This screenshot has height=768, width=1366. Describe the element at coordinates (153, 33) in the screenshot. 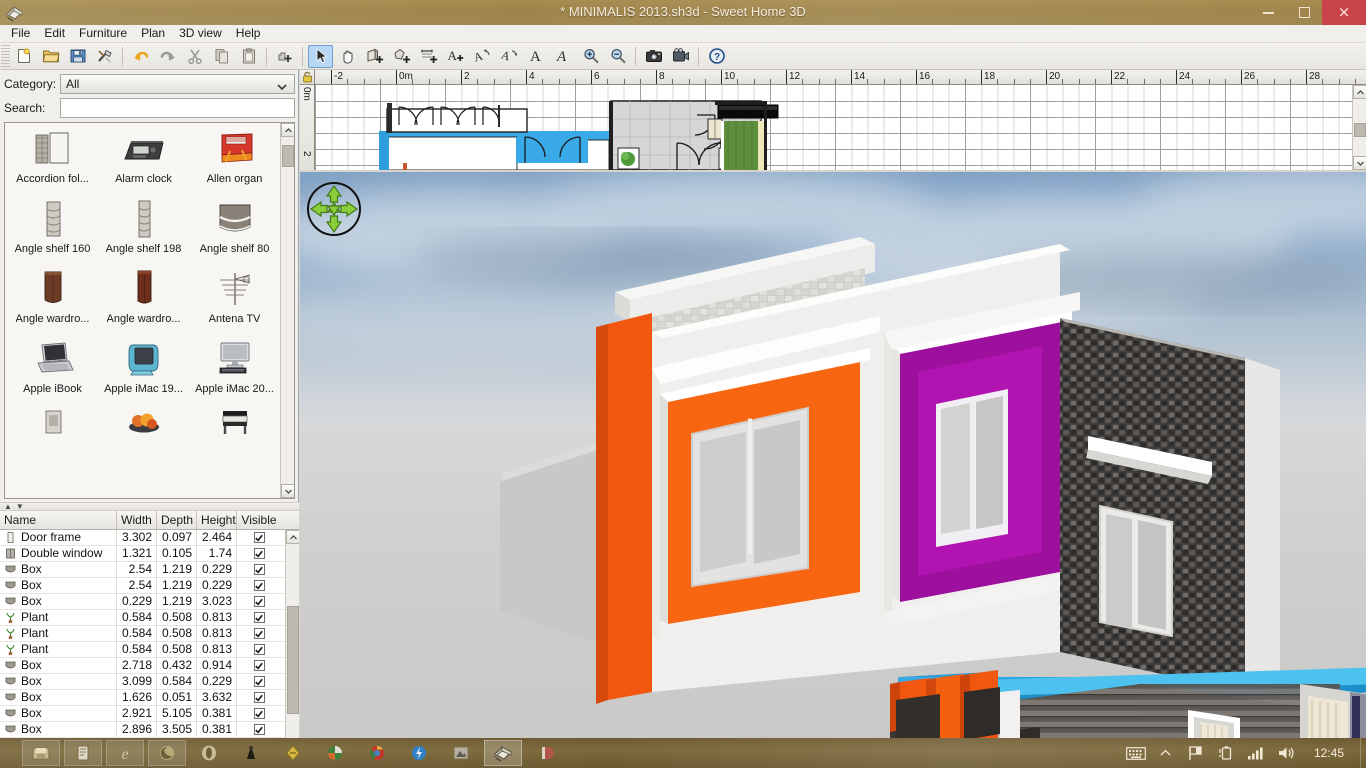

I see `menu-plan: Plan` at that location.